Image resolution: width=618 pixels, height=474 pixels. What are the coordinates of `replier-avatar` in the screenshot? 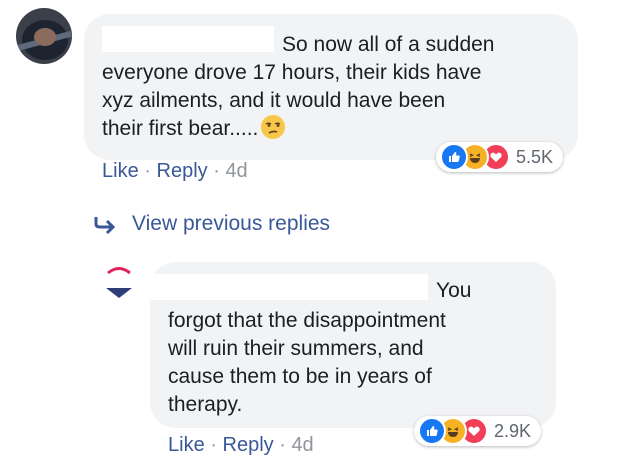 It's located at (119, 281).